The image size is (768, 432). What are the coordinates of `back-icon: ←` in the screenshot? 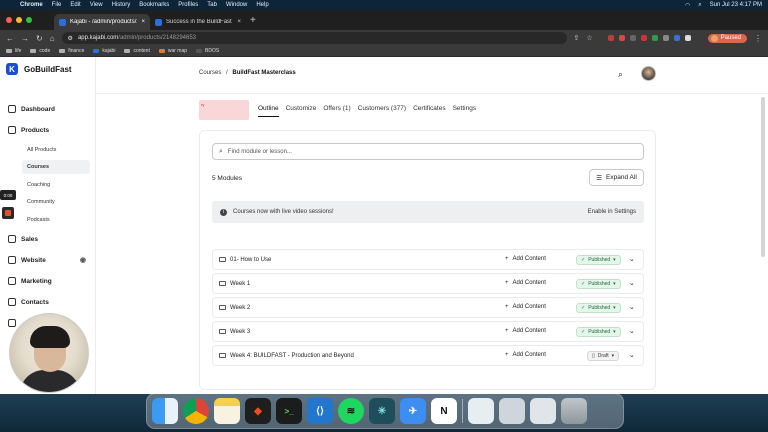 It's located at (10, 38).